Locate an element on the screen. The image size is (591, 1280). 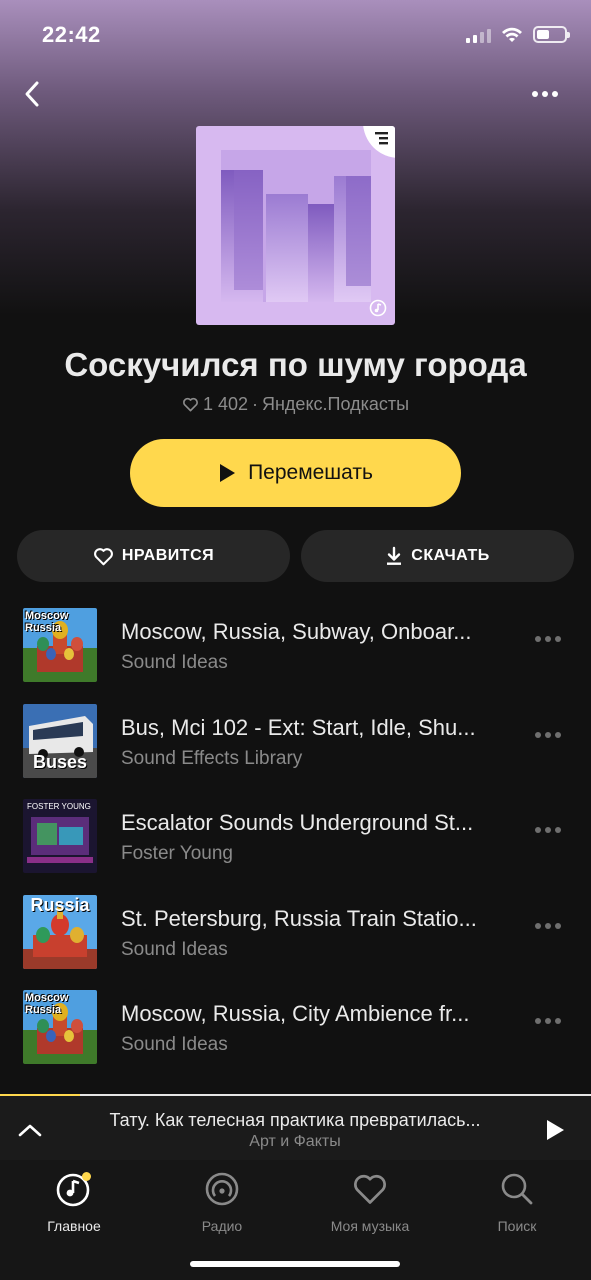
status-bar: 22:42 is located at coordinates (295, 35).